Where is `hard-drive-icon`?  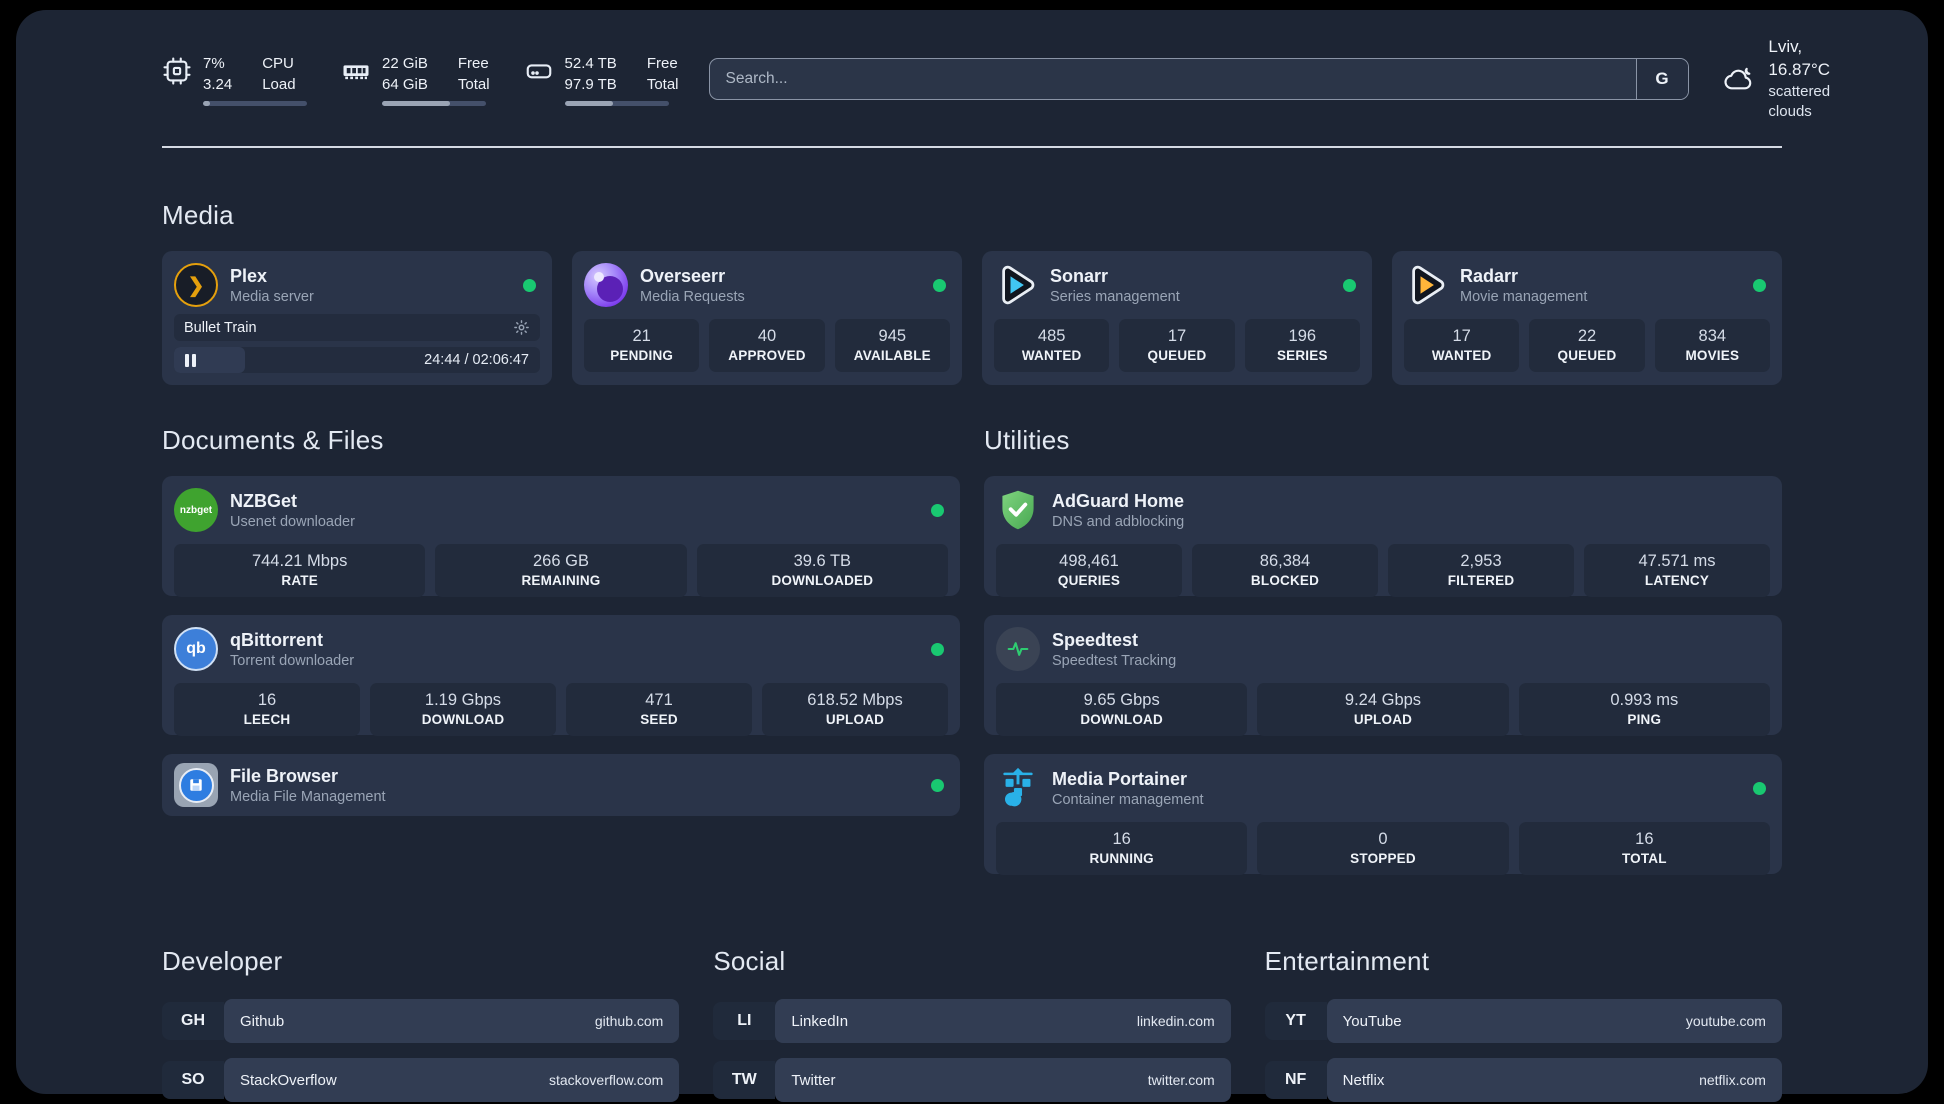 hard-drive-icon is located at coordinates (538, 71).